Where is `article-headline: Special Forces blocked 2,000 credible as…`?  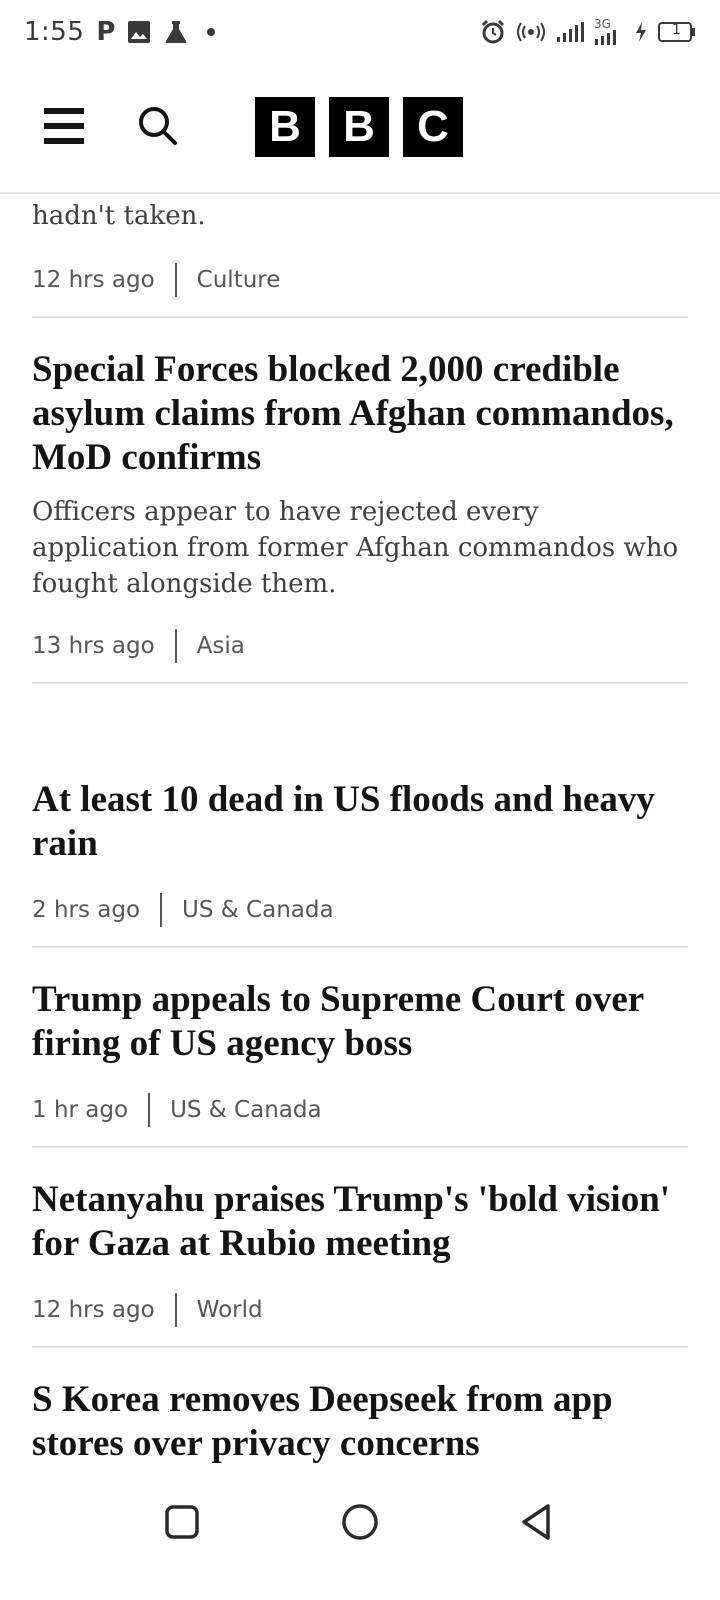
article-headline: Special Forces blocked 2,000 credible as… is located at coordinates (360, 414).